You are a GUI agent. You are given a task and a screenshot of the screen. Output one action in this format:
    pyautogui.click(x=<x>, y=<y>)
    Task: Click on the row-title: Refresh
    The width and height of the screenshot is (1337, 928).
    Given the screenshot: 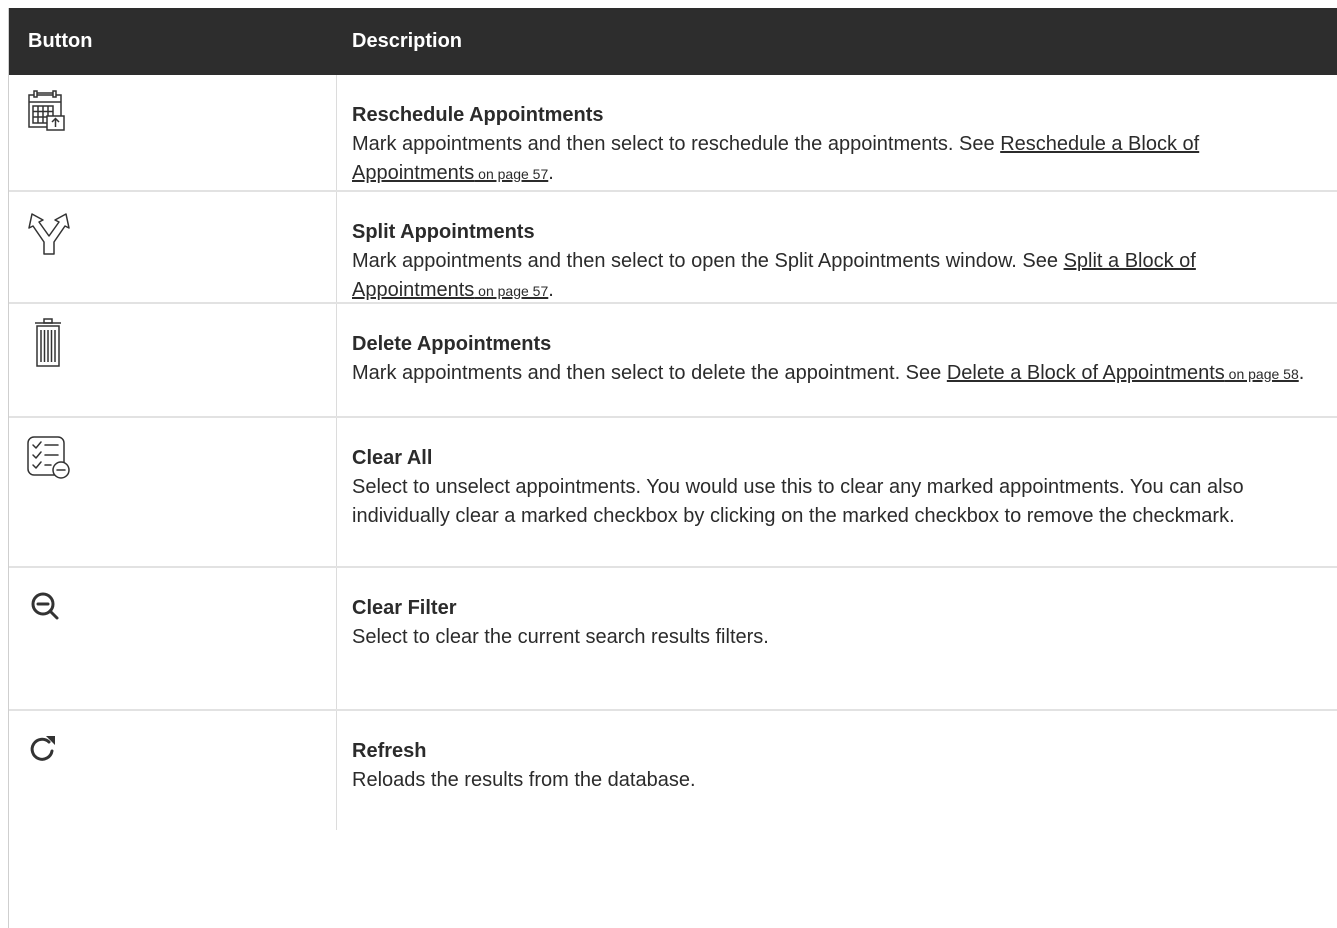 What is the action you would take?
    pyautogui.click(x=389, y=751)
    